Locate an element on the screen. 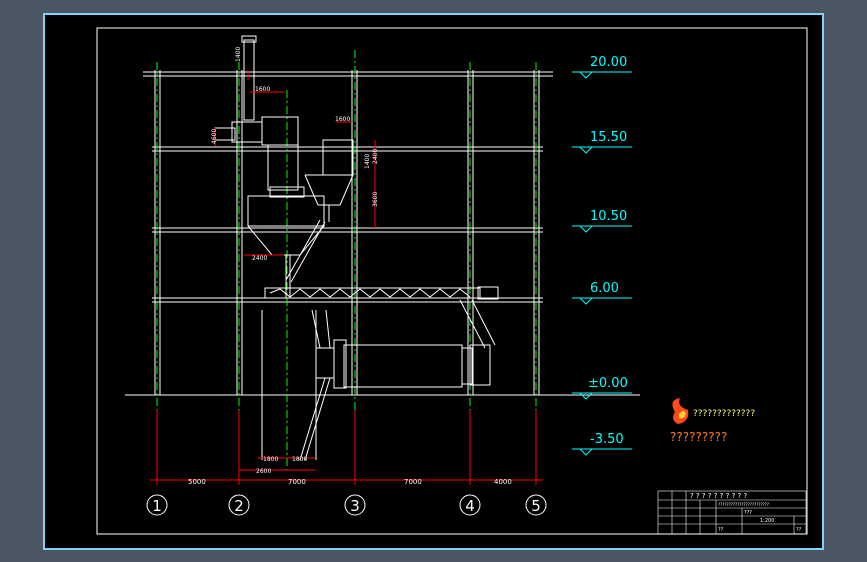 Image resolution: width=867 pixels, height=562 pixels. axis-label-5: 5 is located at coordinates (536, 506).